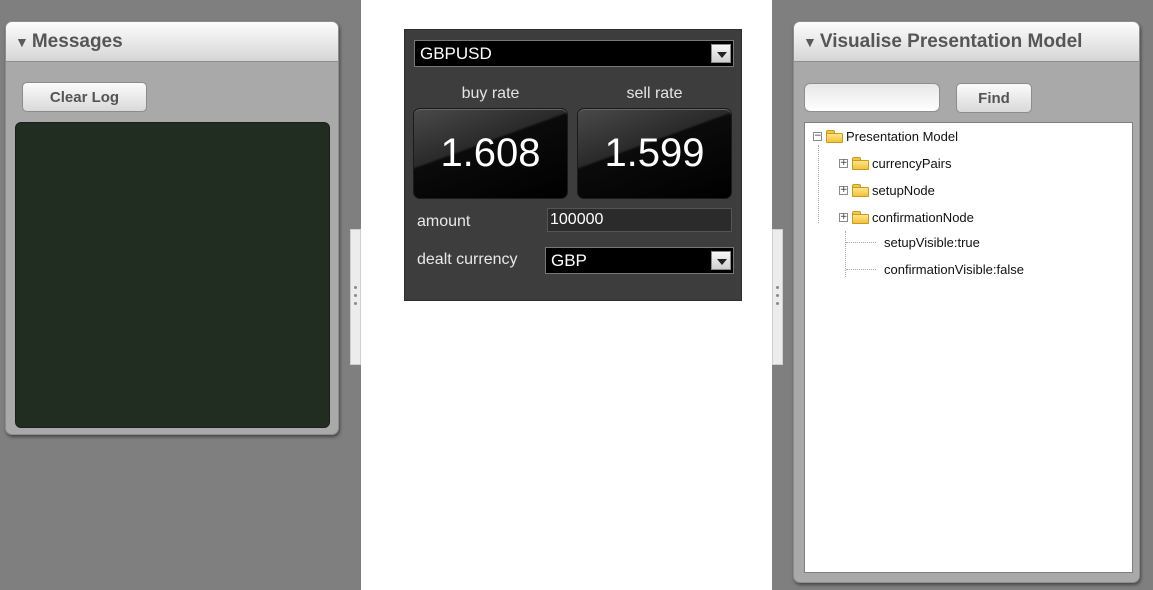  What do you see at coordinates (654, 93) in the screenshot?
I see `sell-rate-label: sell rate` at bounding box center [654, 93].